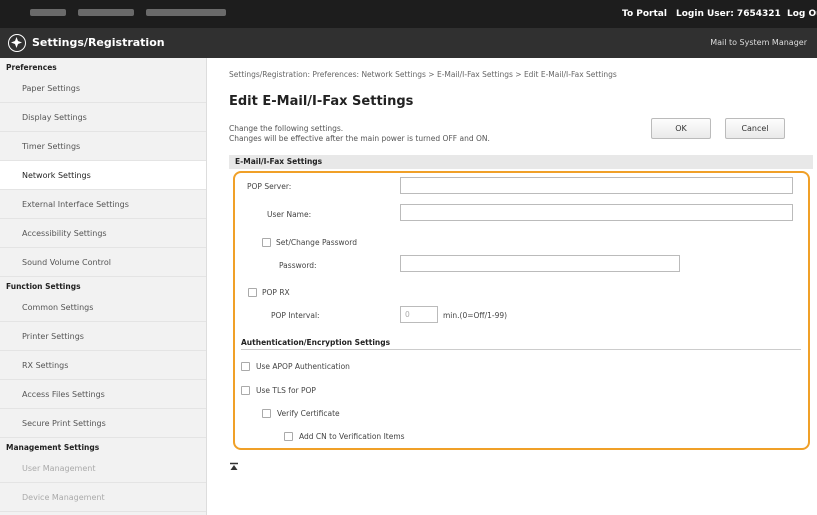  Describe the element at coordinates (802, 14) in the screenshot. I see `logout-link: Log Out` at that location.